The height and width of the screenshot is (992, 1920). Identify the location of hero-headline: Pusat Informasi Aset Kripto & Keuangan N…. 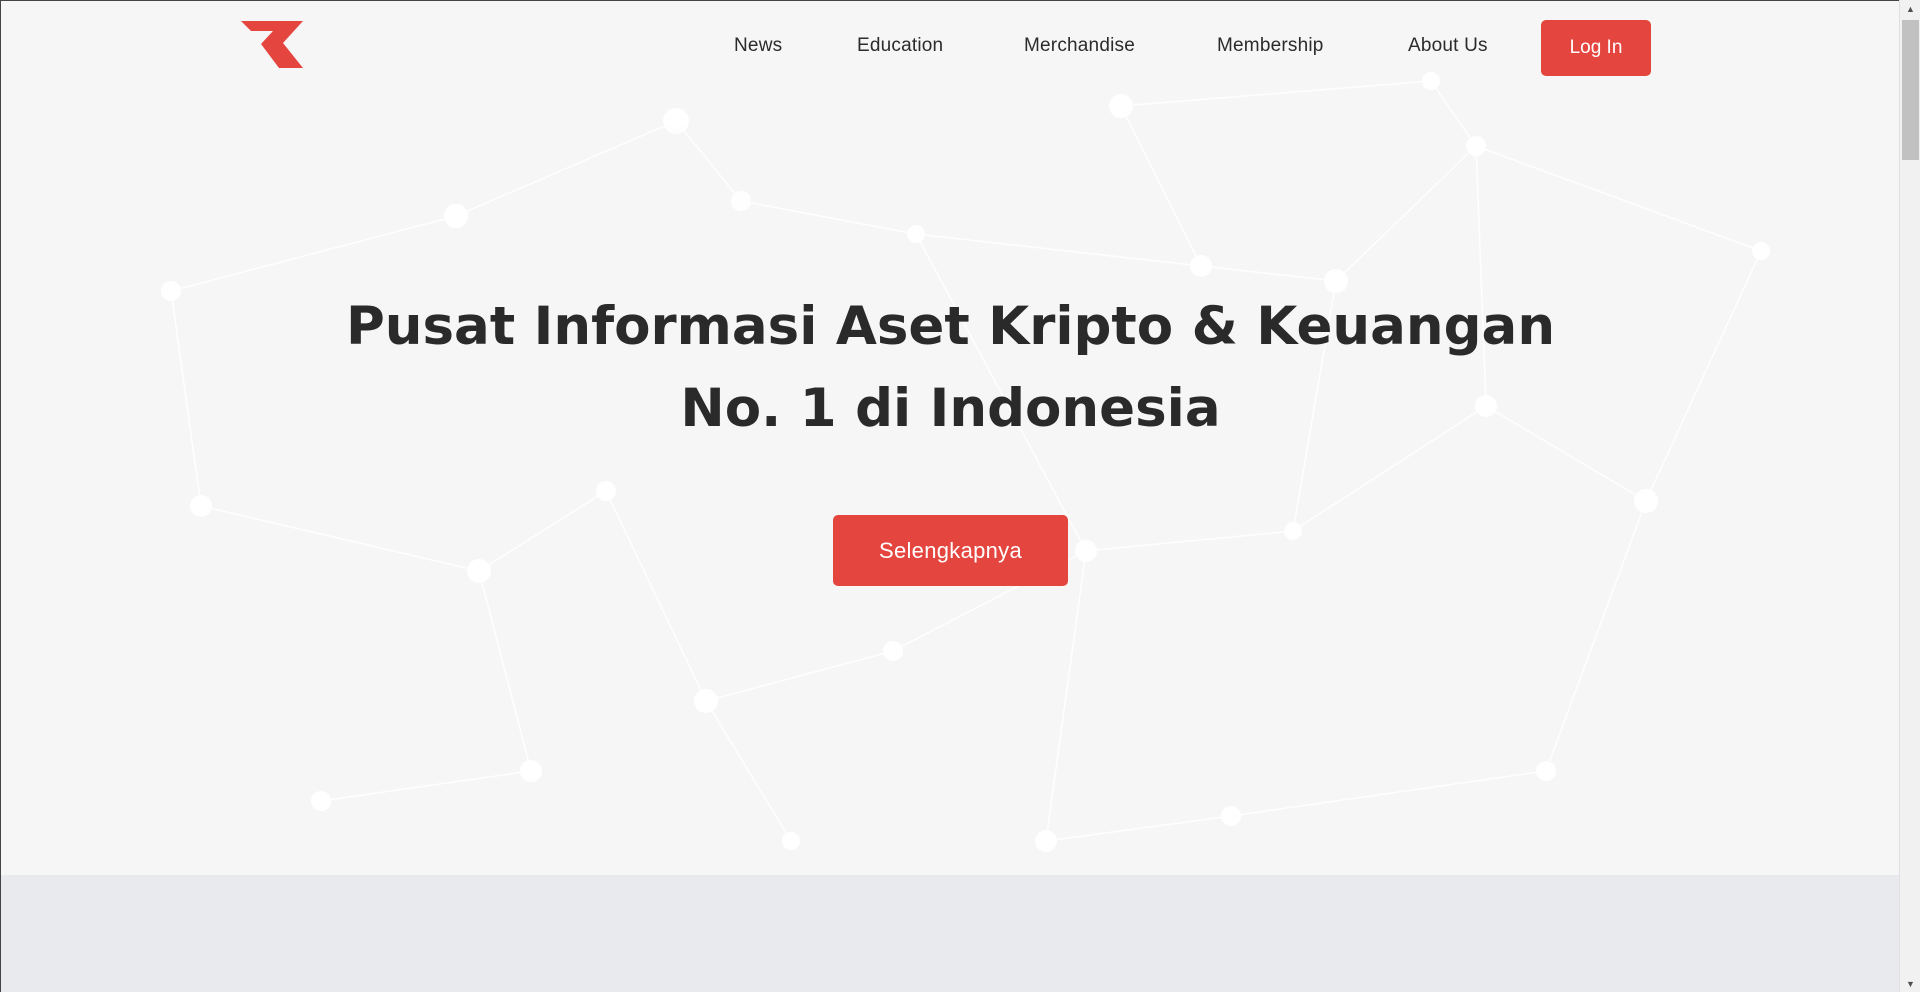
(950, 368).